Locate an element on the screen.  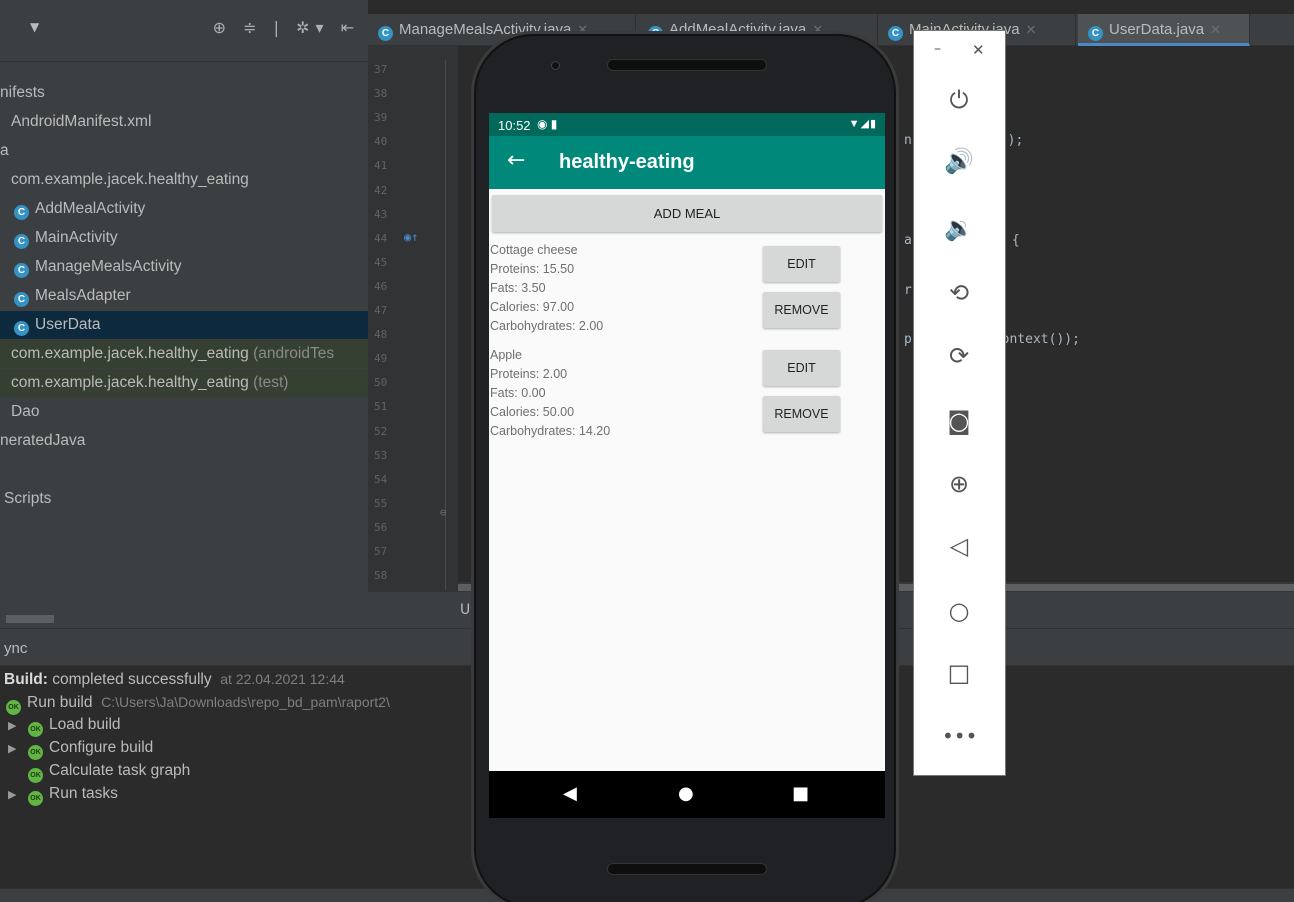
project-panel-tools: ⊕ ≑ | ✲▾ ⇤ is located at coordinates (286, 27).